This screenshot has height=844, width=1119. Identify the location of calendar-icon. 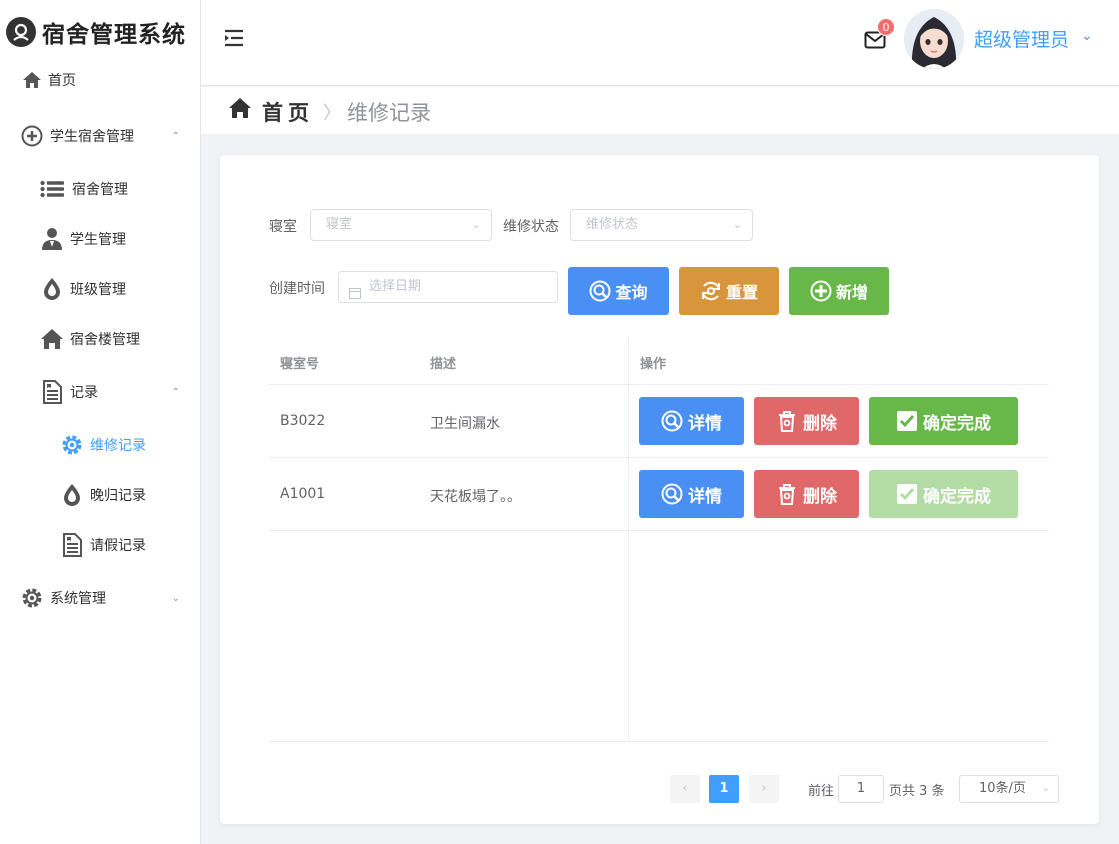
(355, 290).